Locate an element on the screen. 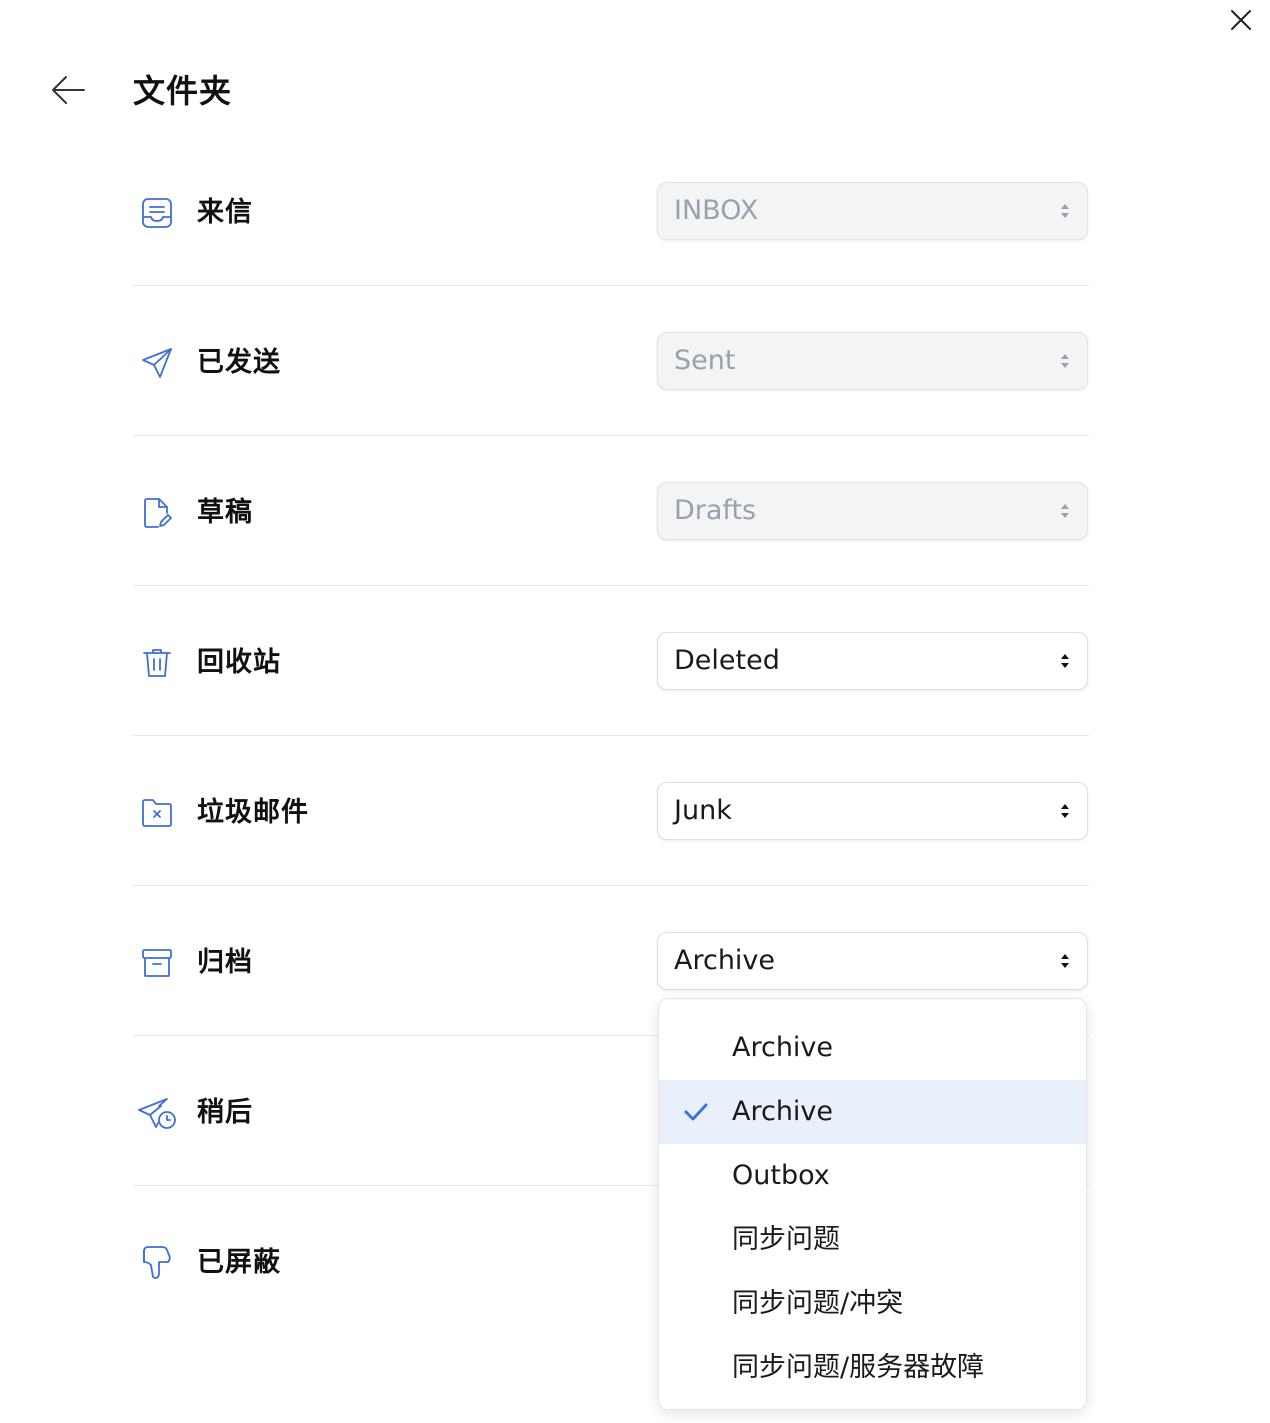 This screenshot has height=1423, width=1270. folder-row-junk: 垃圾邮件 Junk is located at coordinates (611, 811).